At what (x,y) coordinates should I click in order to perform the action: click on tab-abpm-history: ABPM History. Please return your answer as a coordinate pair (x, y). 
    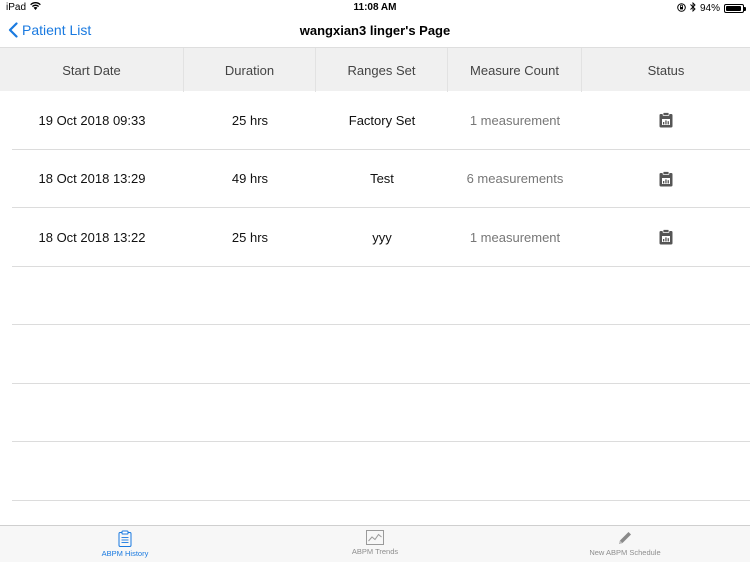
    Looking at the image, I should click on (125, 544).